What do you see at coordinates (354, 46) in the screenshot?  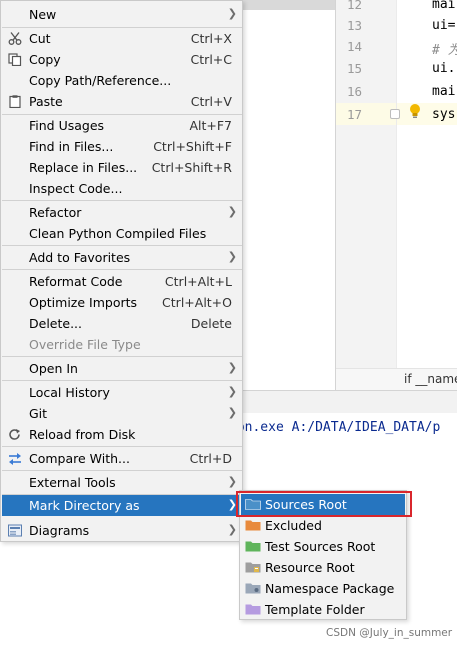 I see `line-number: 14` at bounding box center [354, 46].